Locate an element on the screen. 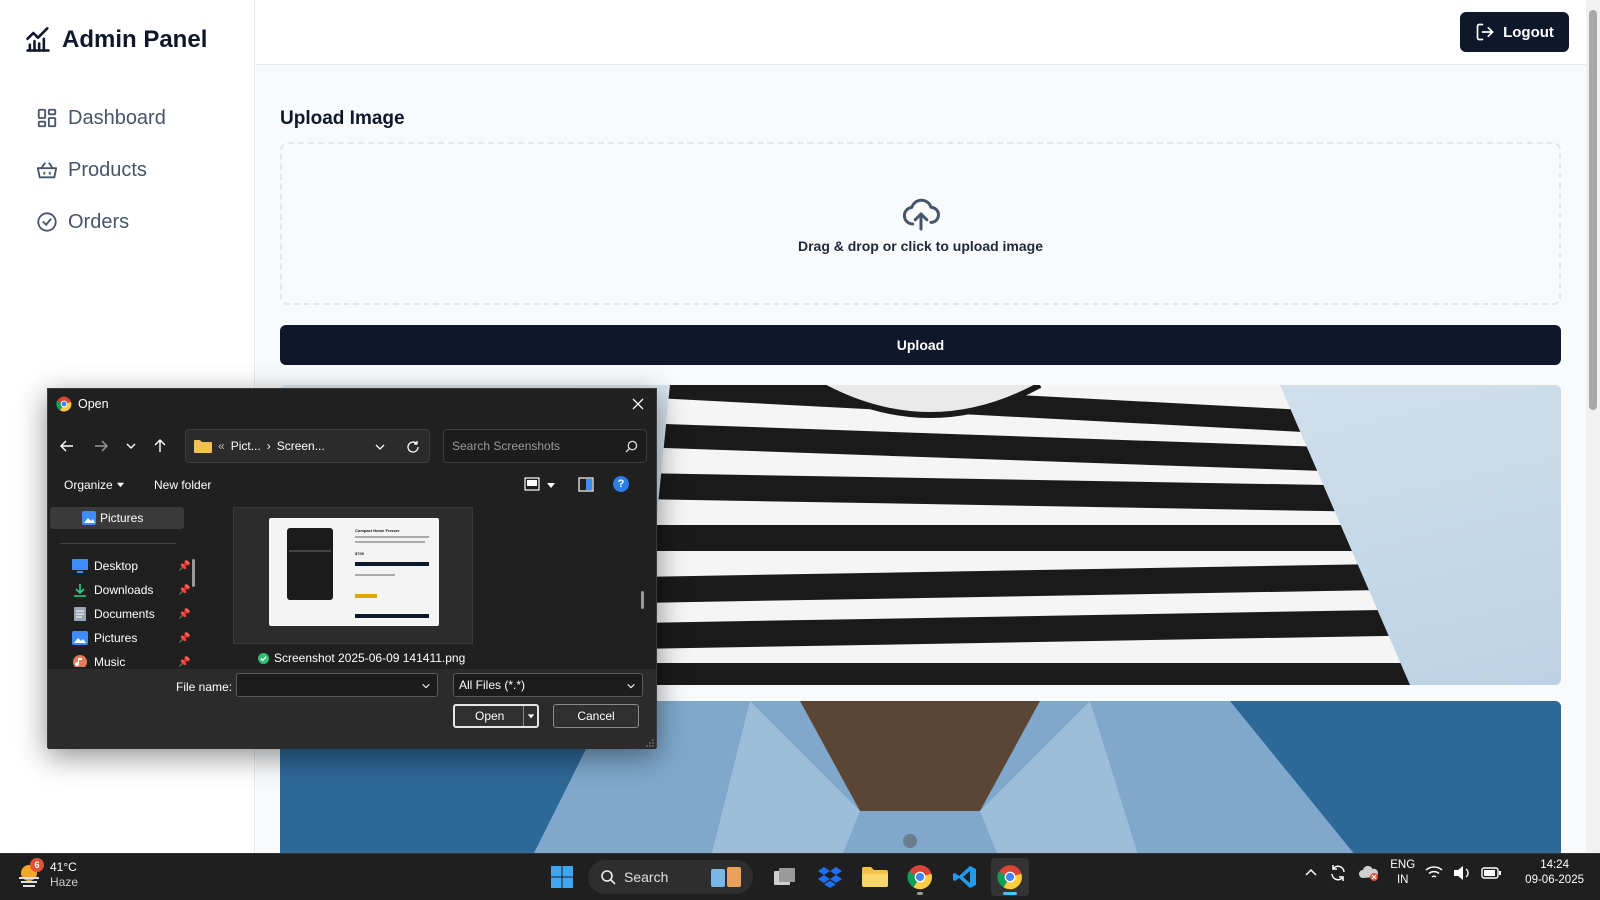 The height and width of the screenshot is (900, 1600). task-view-button is located at coordinates (785, 877).